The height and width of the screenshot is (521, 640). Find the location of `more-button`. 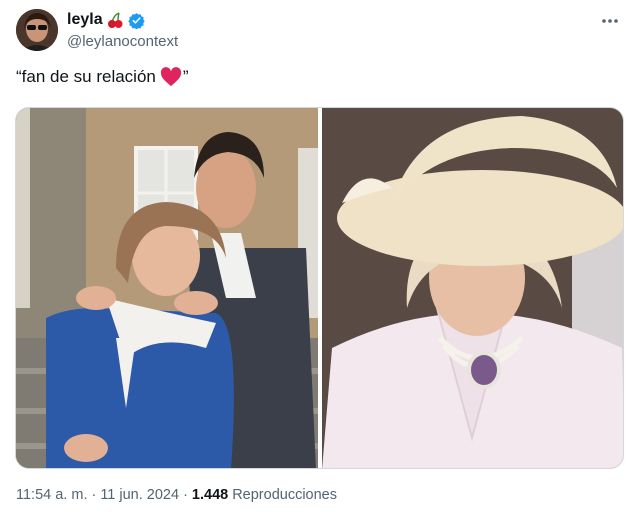

more-button is located at coordinates (610, 21).